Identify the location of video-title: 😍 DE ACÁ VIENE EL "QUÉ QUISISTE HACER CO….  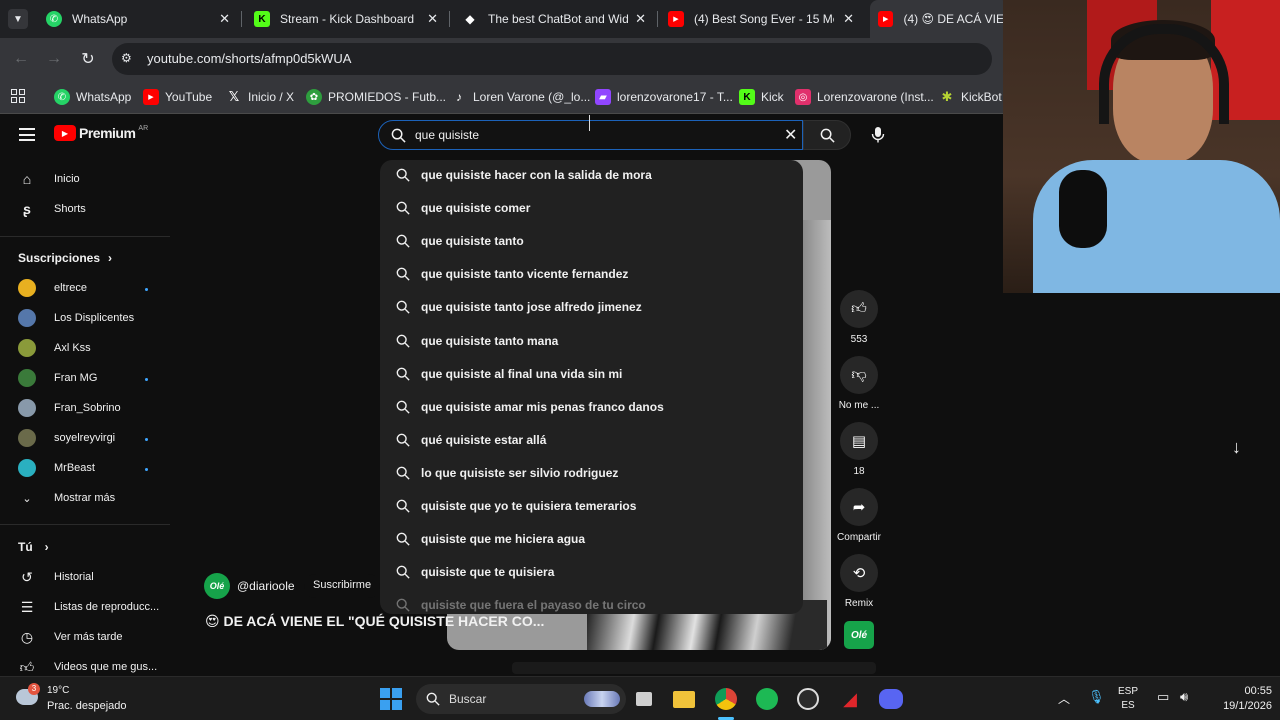
(374, 621).